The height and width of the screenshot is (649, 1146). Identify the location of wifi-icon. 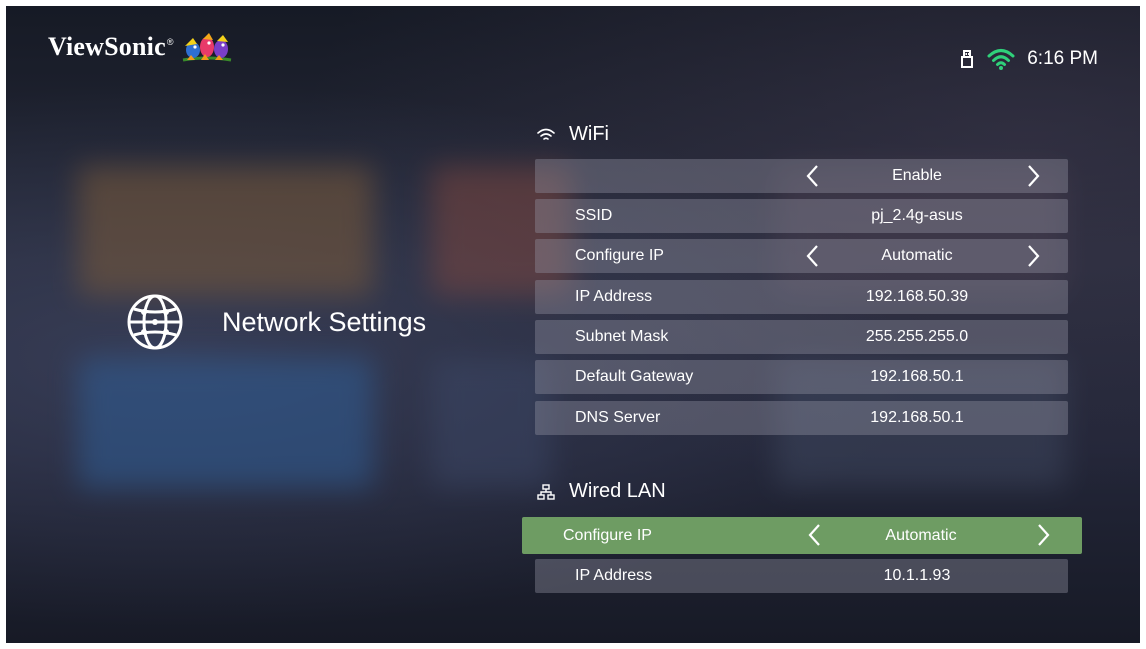
(546, 134).